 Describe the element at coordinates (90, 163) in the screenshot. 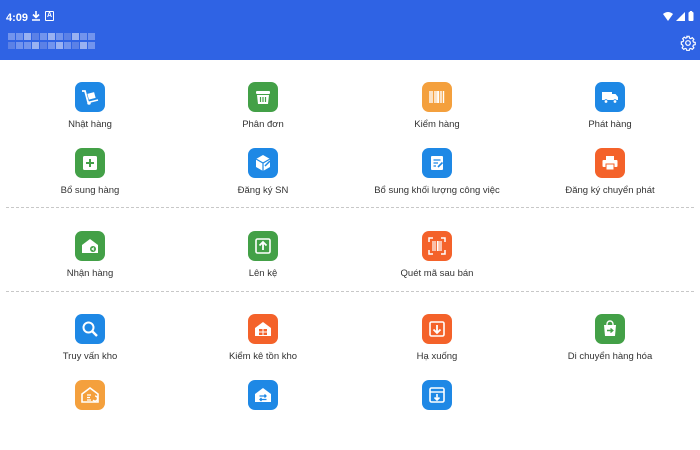

I see `add-box-icon` at that location.